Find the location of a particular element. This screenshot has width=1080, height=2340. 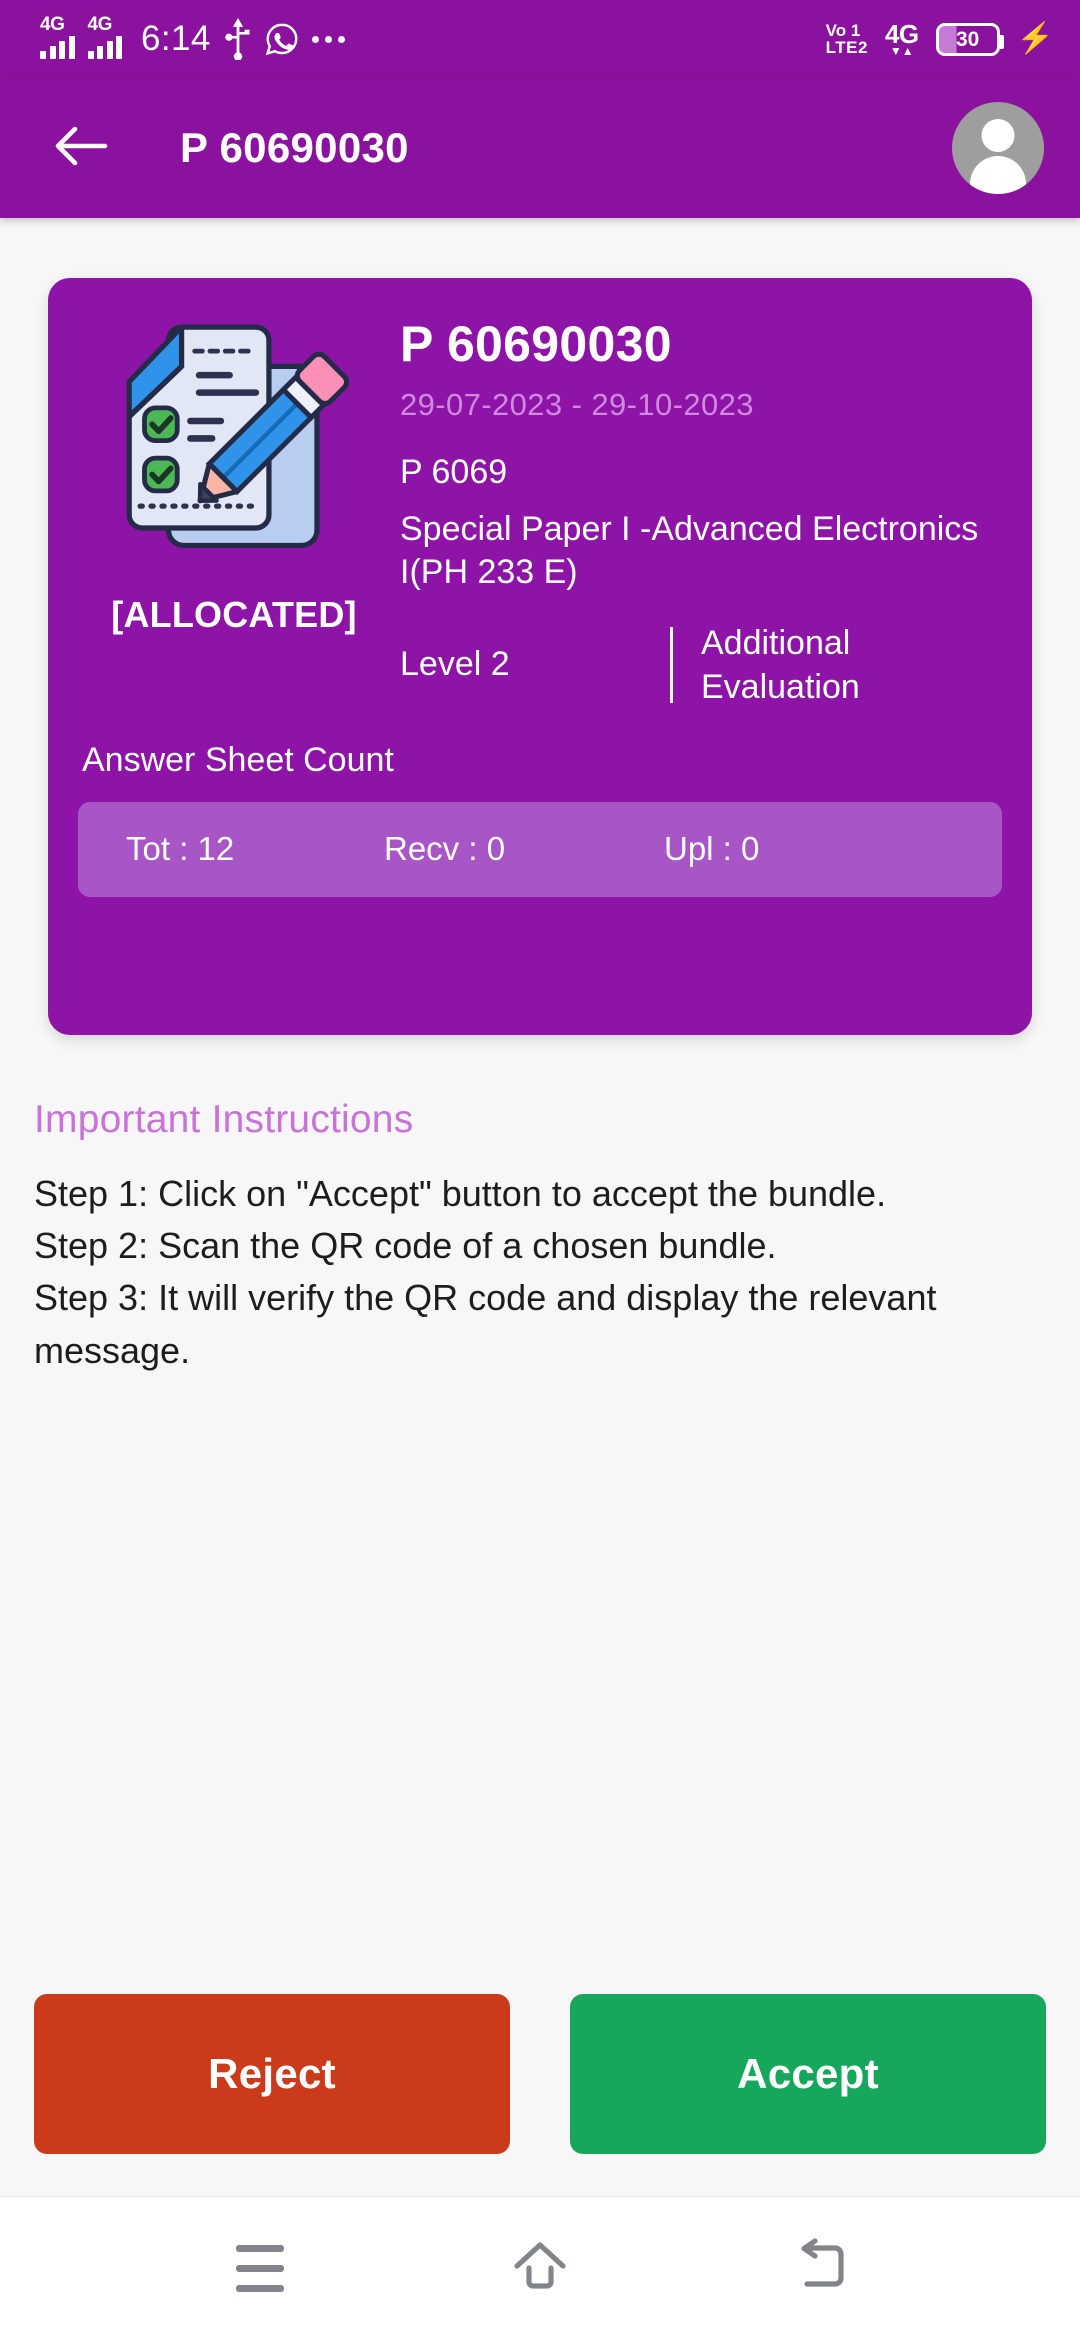

recents-menu-icon is located at coordinates (260, 2268).